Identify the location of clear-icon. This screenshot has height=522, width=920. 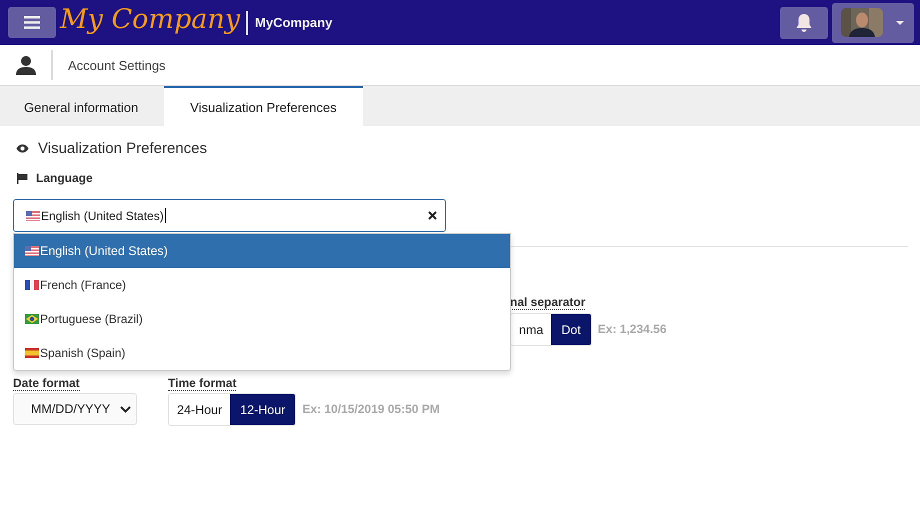
(432, 215).